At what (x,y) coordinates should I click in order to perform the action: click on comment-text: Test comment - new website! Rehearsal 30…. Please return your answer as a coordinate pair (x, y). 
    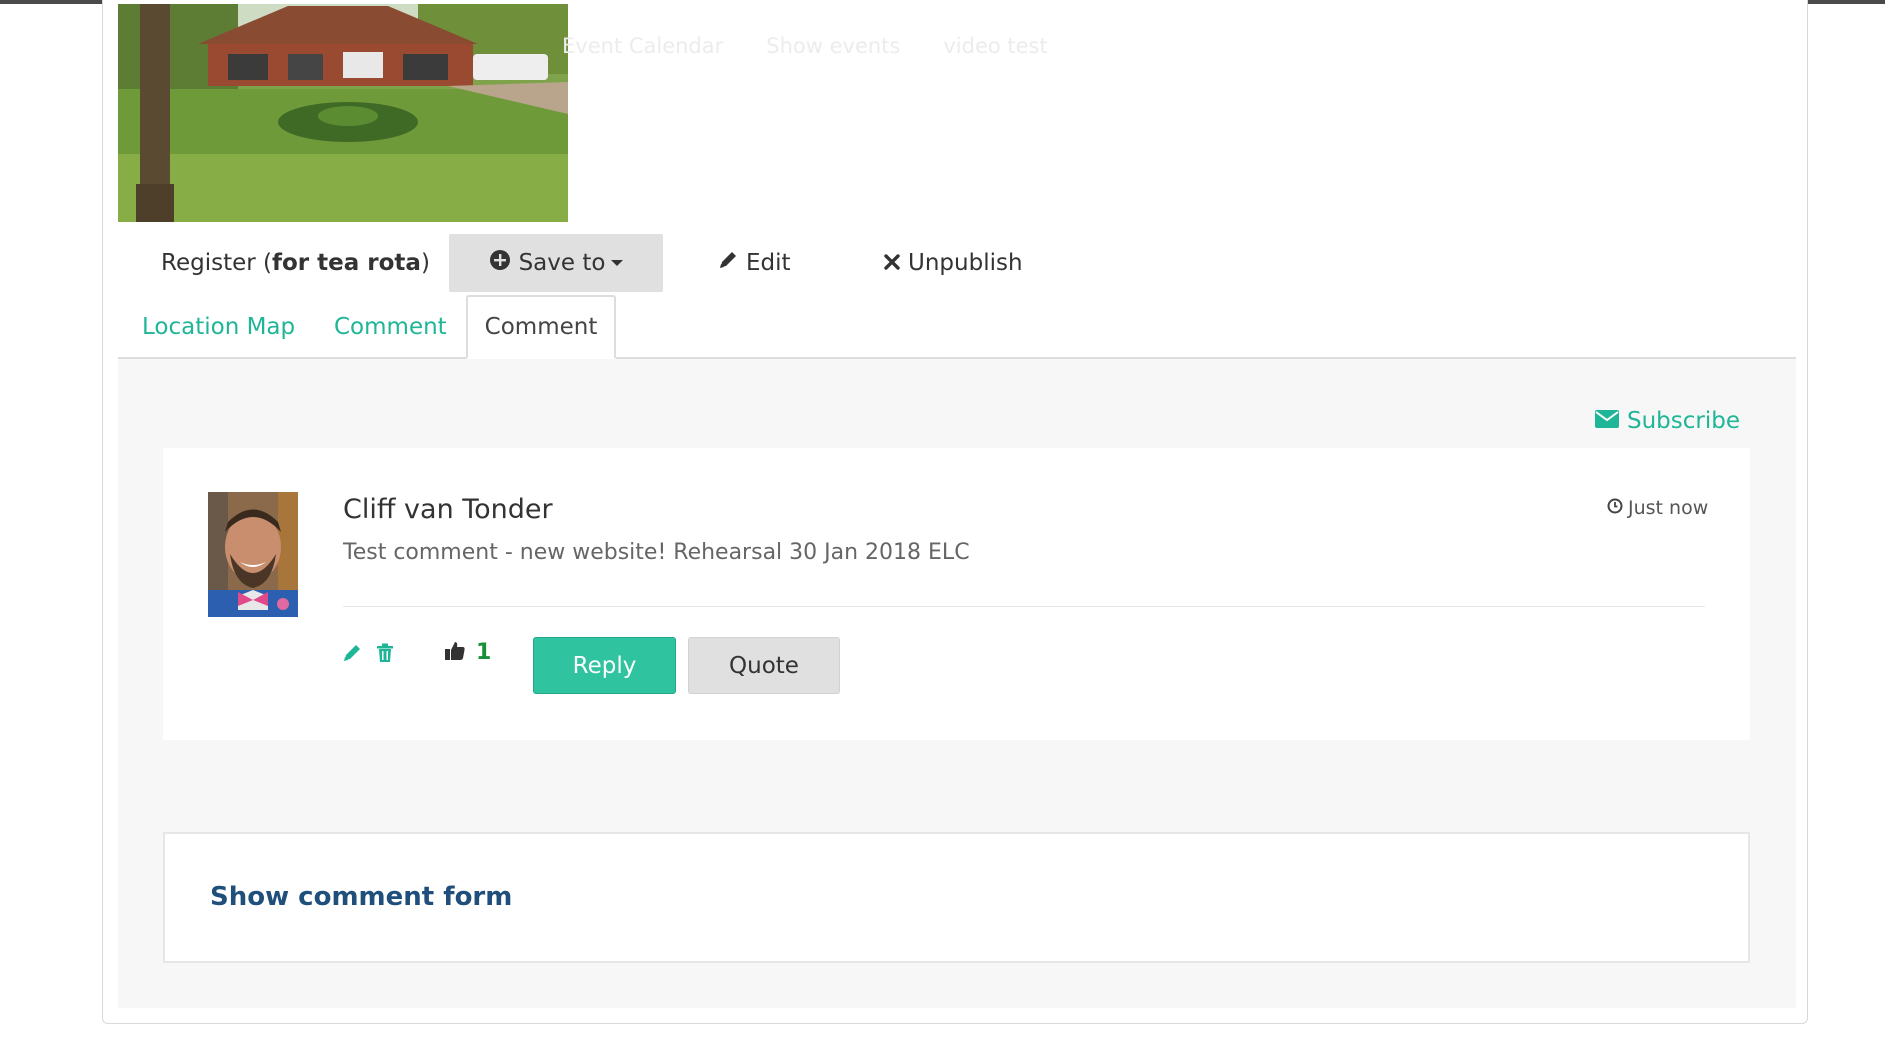
    Looking at the image, I should click on (656, 552).